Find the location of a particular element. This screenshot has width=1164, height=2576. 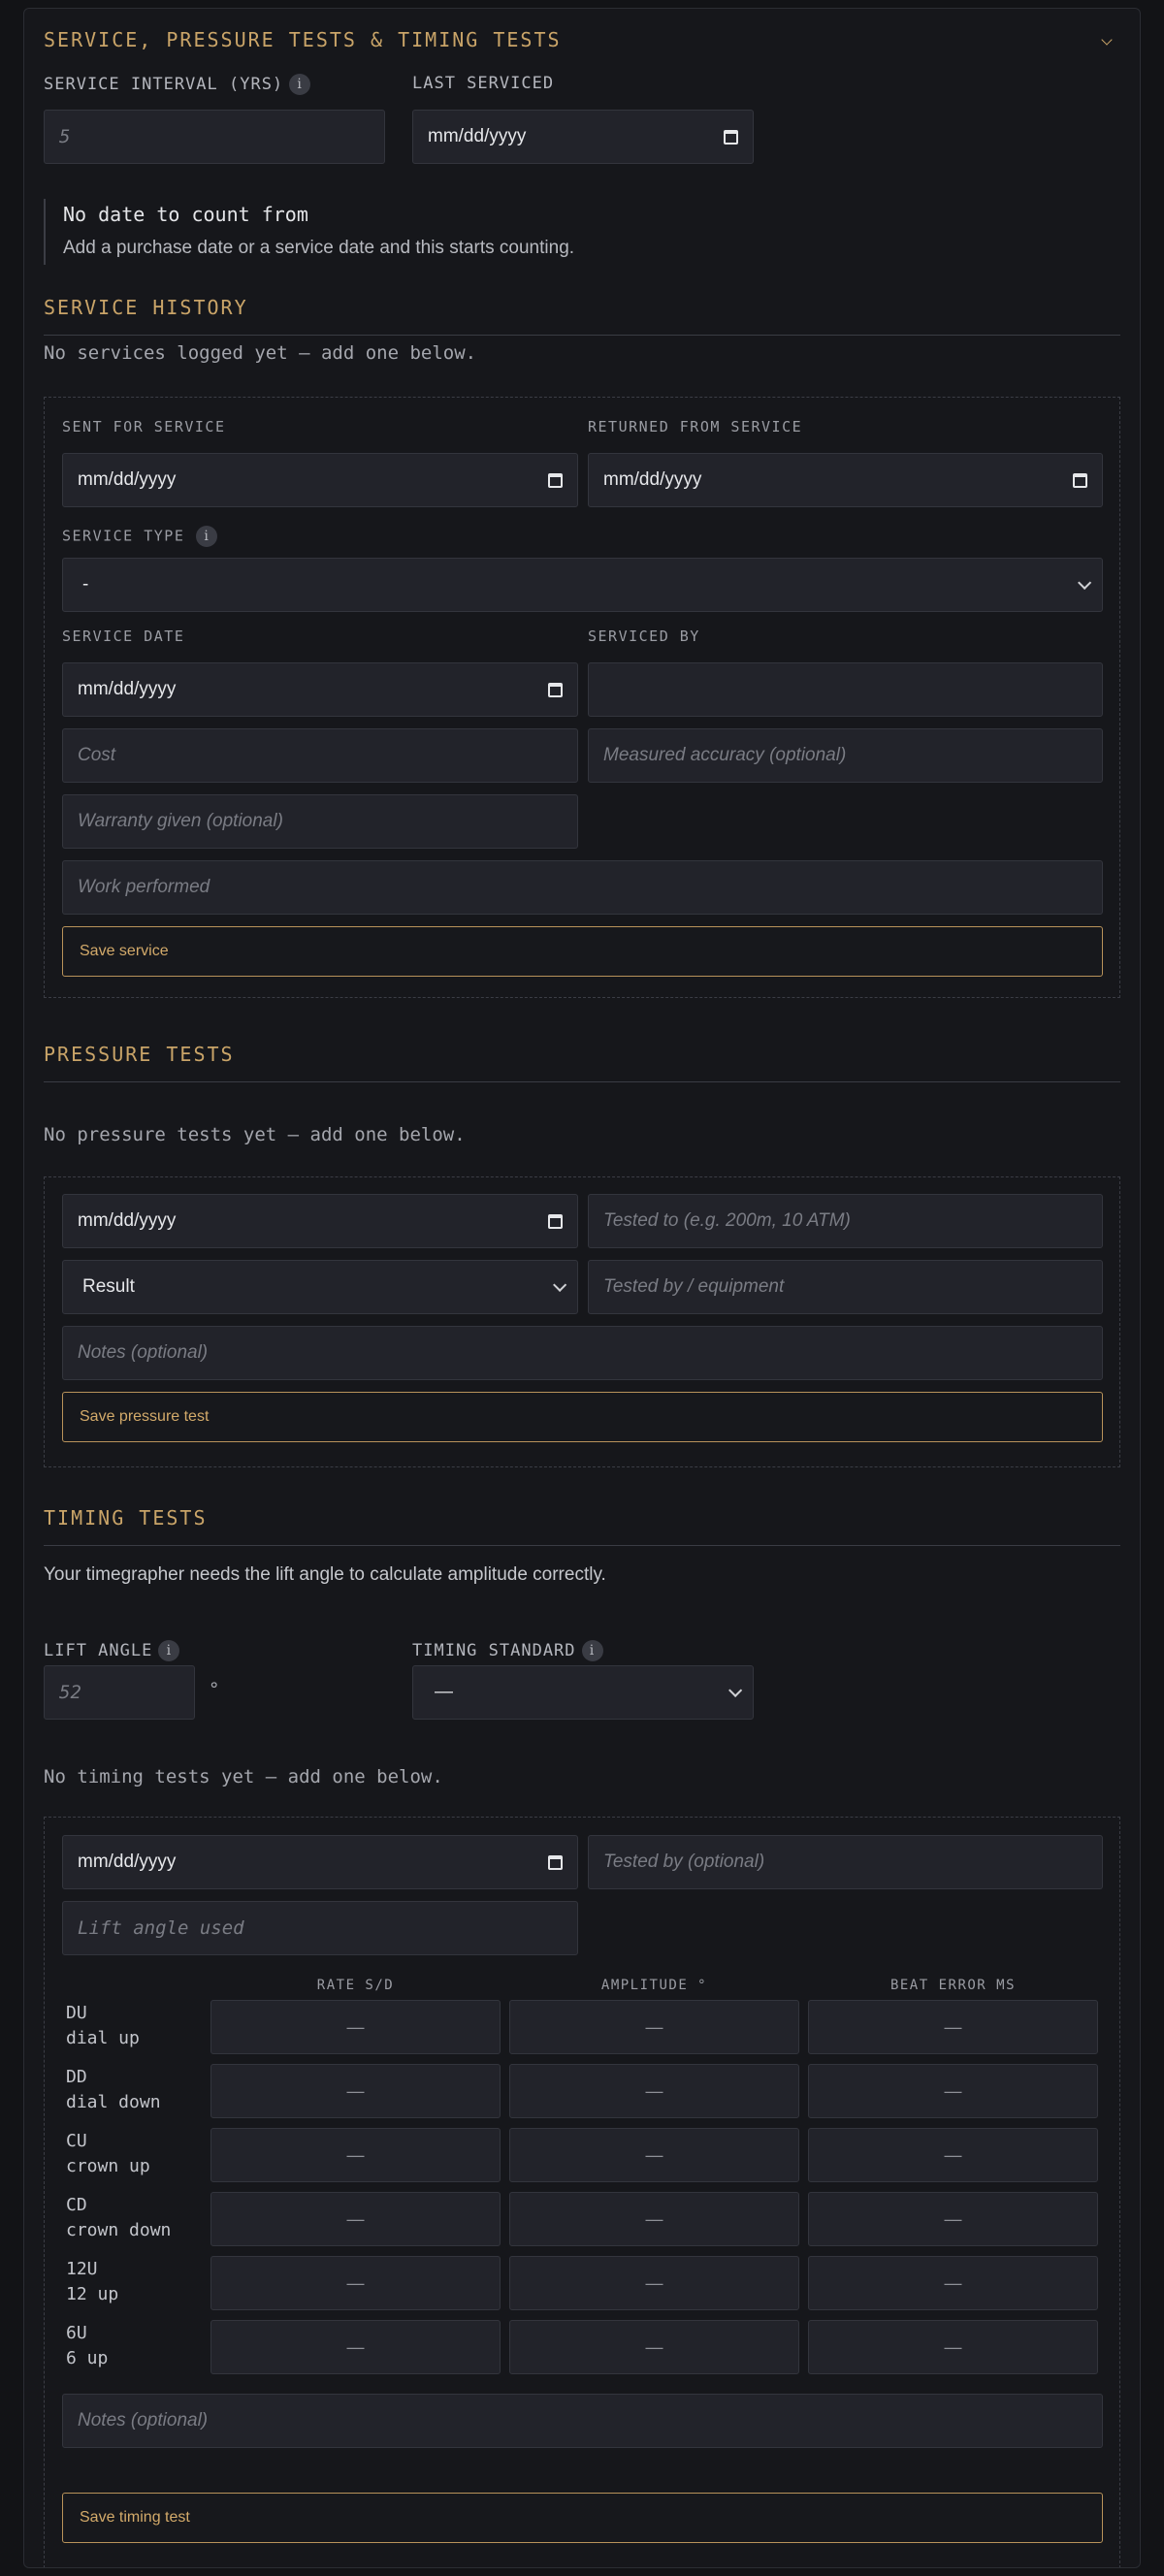

rate-input-cd: — is located at coordinates (355, 2219).